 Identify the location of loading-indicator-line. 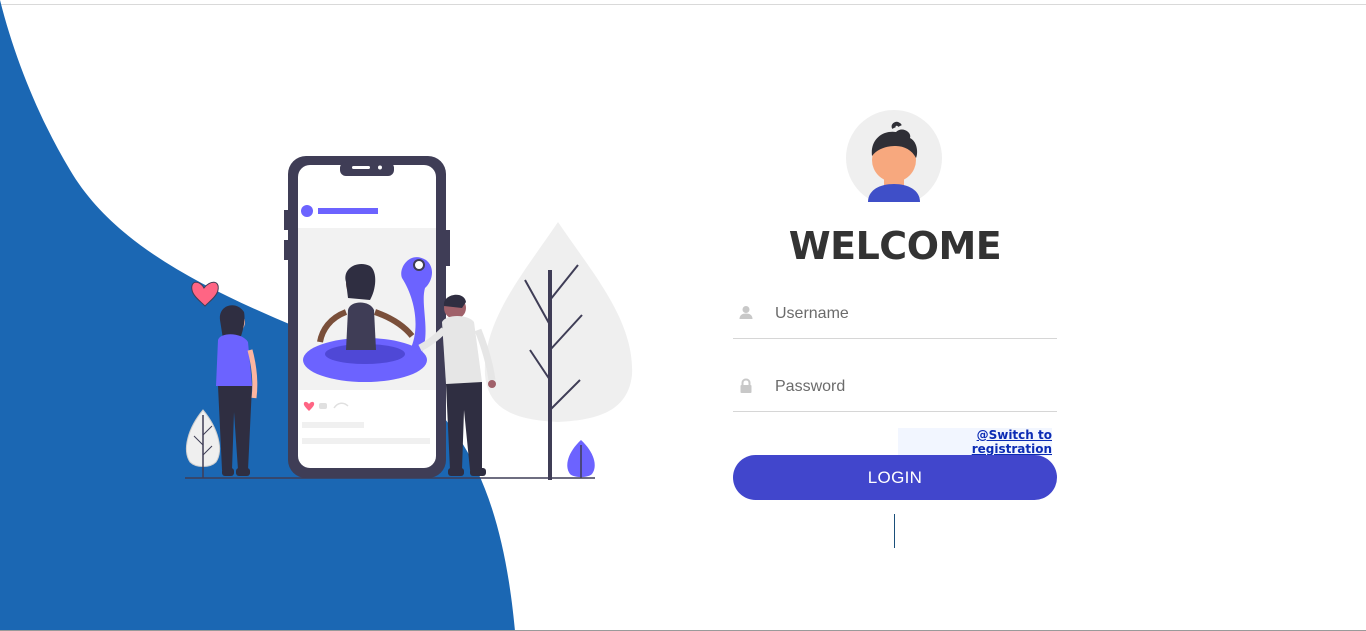
(894, 531).